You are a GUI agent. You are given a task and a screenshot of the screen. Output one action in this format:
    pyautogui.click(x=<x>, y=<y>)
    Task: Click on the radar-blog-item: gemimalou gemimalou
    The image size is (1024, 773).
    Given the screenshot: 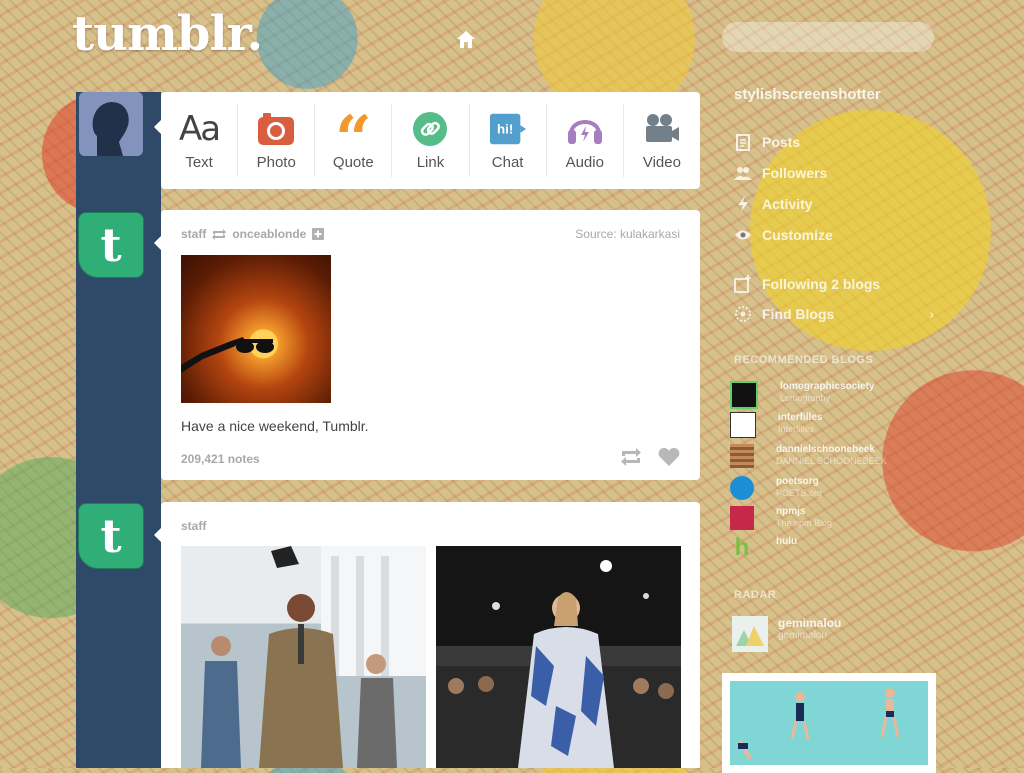 What is the action you would take?
    pyautogui.click(x=834, y=634)
    